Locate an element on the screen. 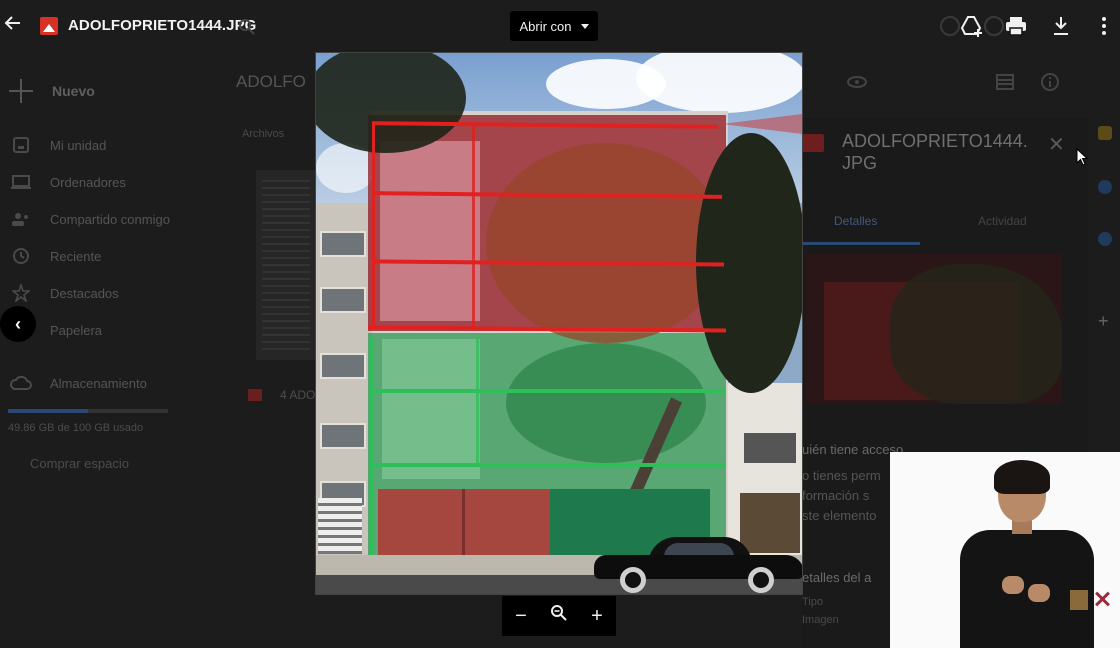 This screenshot has height=648, width=1120. decorative-shape is located at coordinates (762, 124).